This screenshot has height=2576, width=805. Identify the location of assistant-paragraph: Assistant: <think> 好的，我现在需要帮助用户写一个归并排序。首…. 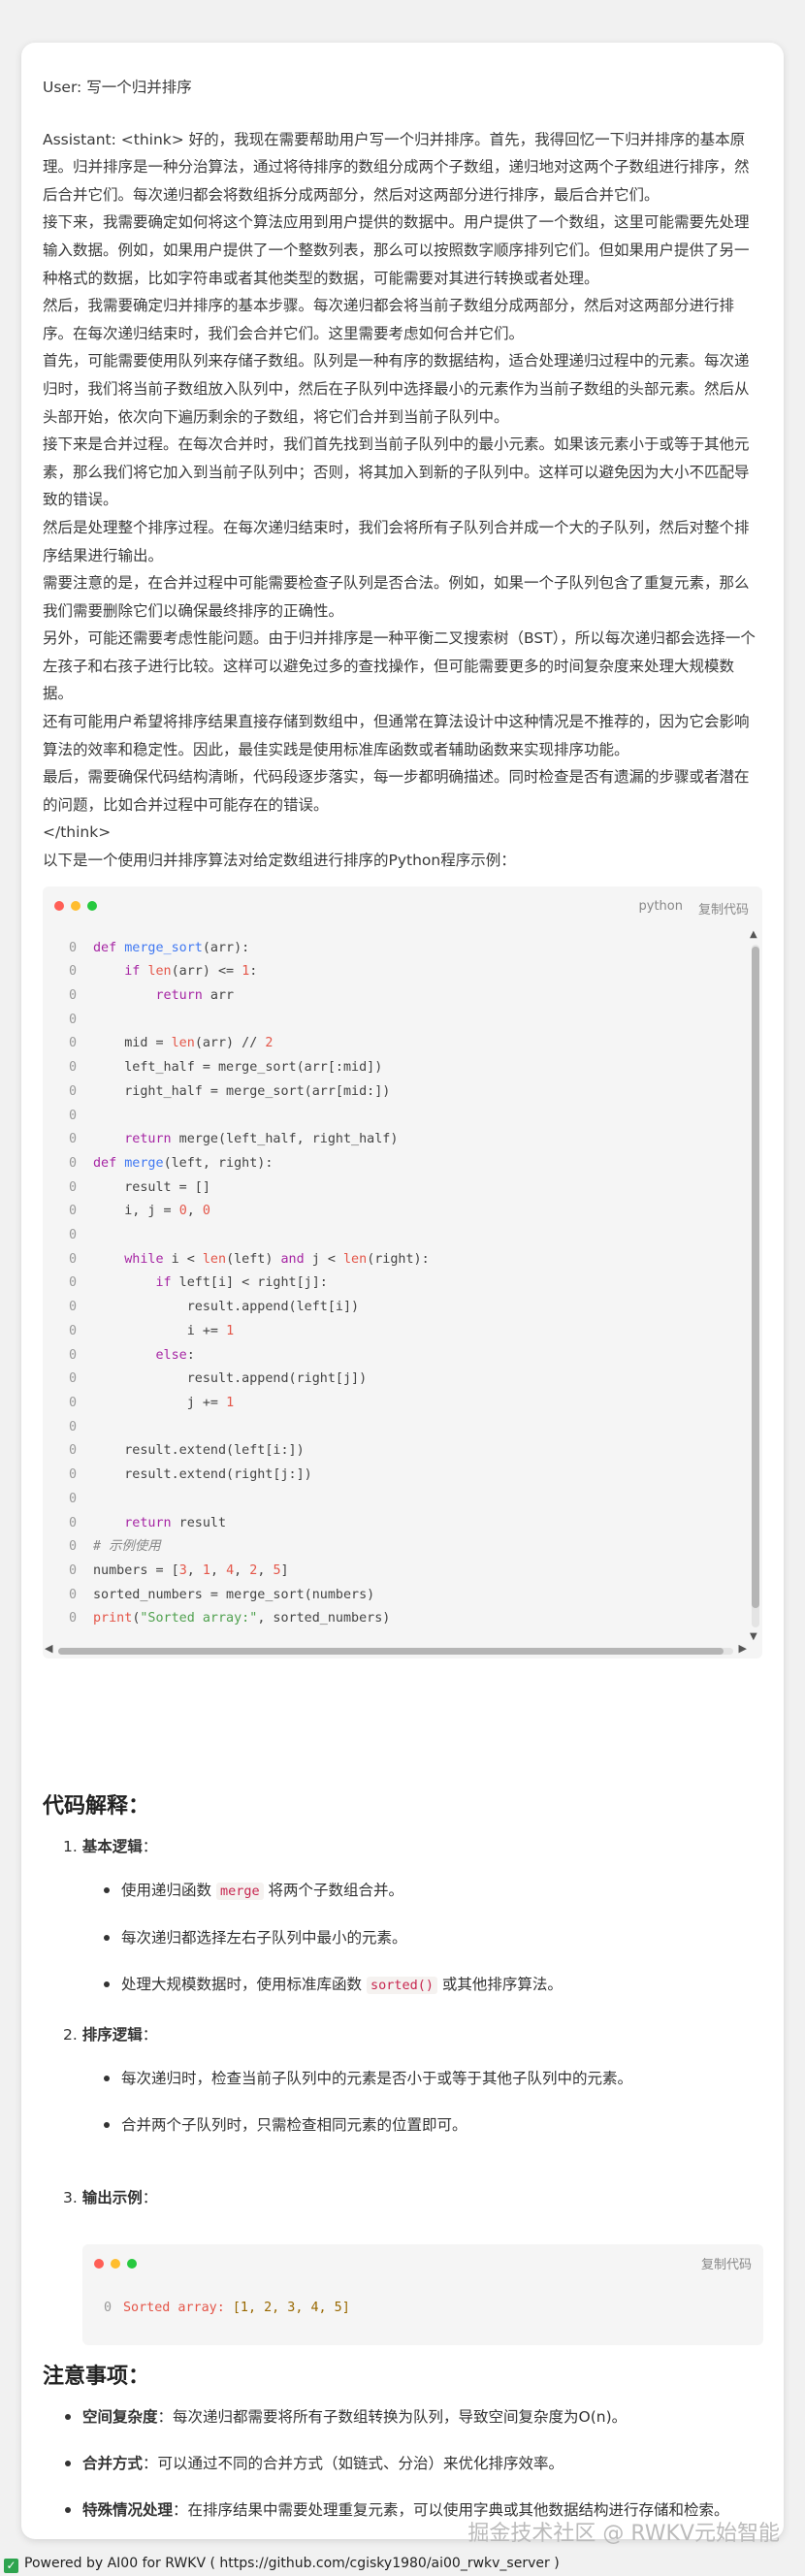
(396, 167).